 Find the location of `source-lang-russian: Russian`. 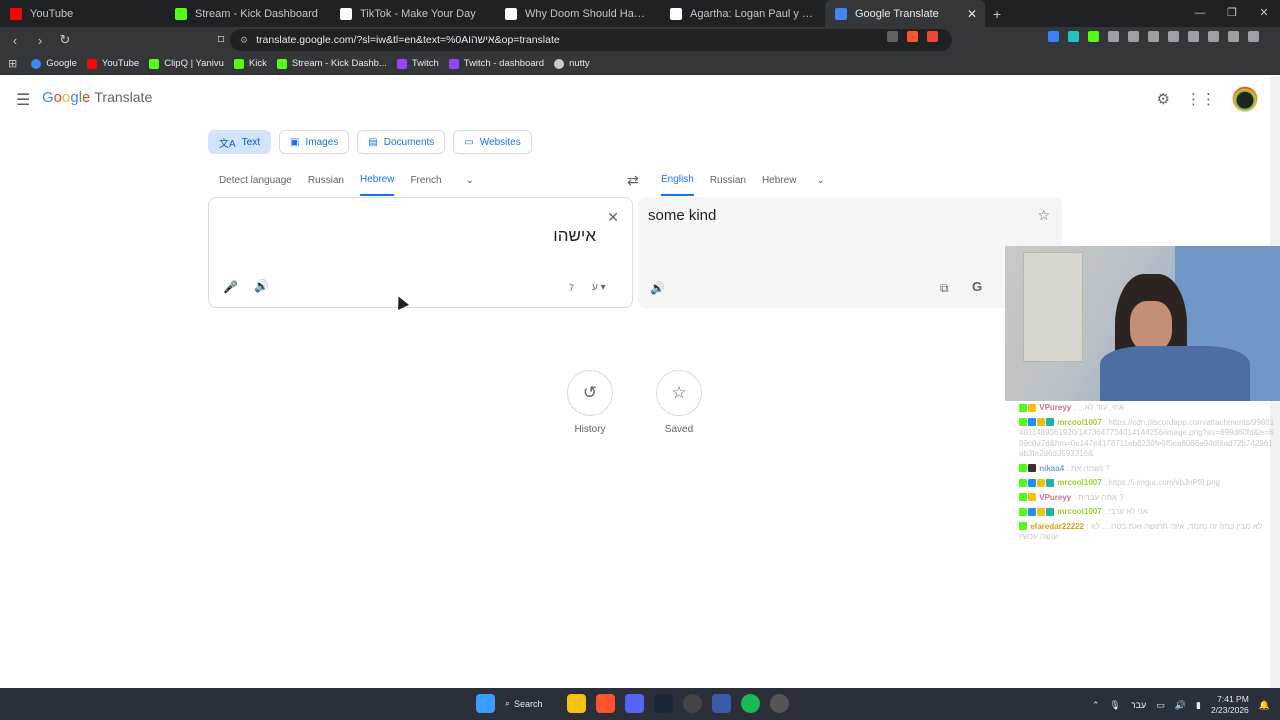

source-lang-russian: Russian is located at coordinates (326, 183).